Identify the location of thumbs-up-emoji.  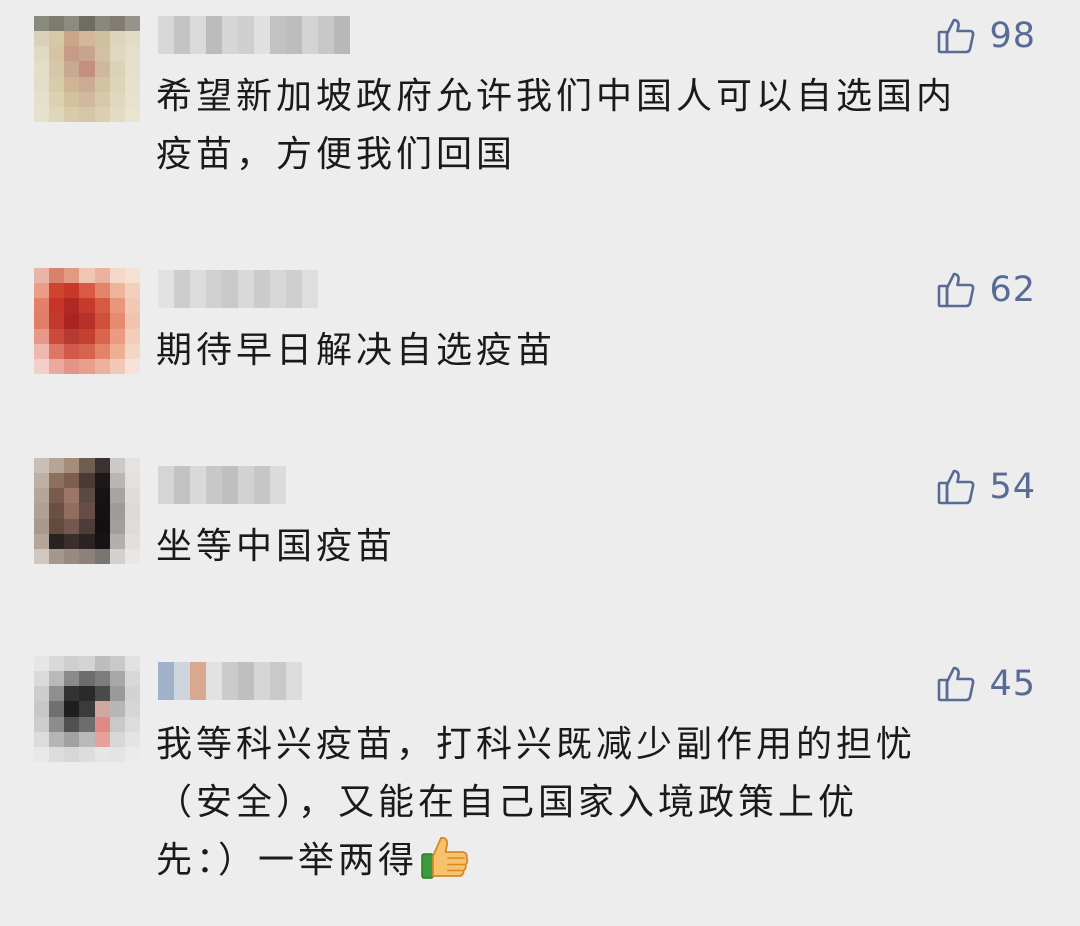
(445, 857).